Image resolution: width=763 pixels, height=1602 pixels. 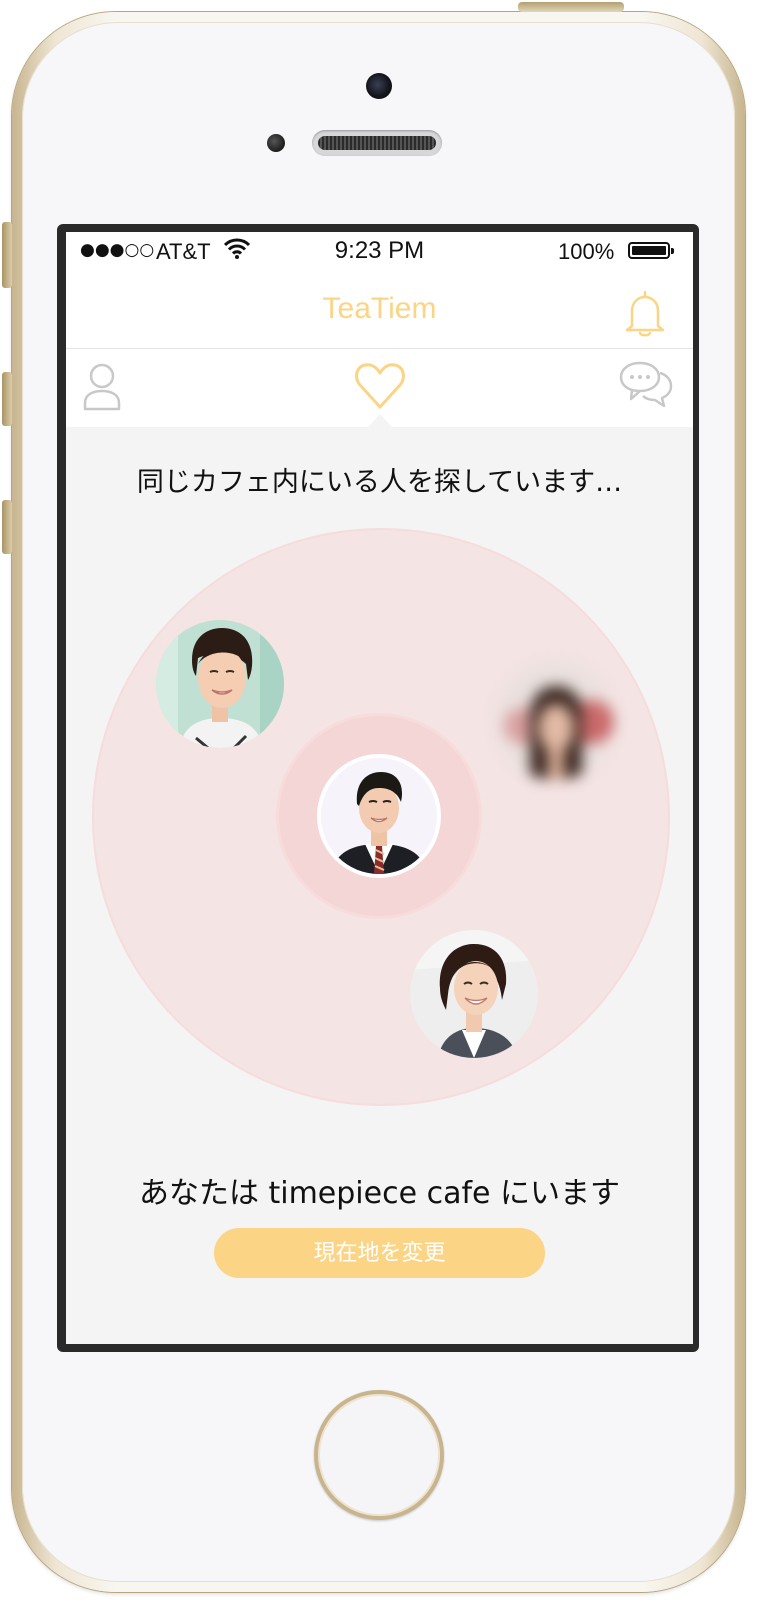 I want to click on current-user-avatar, so click(x=379, y=816).